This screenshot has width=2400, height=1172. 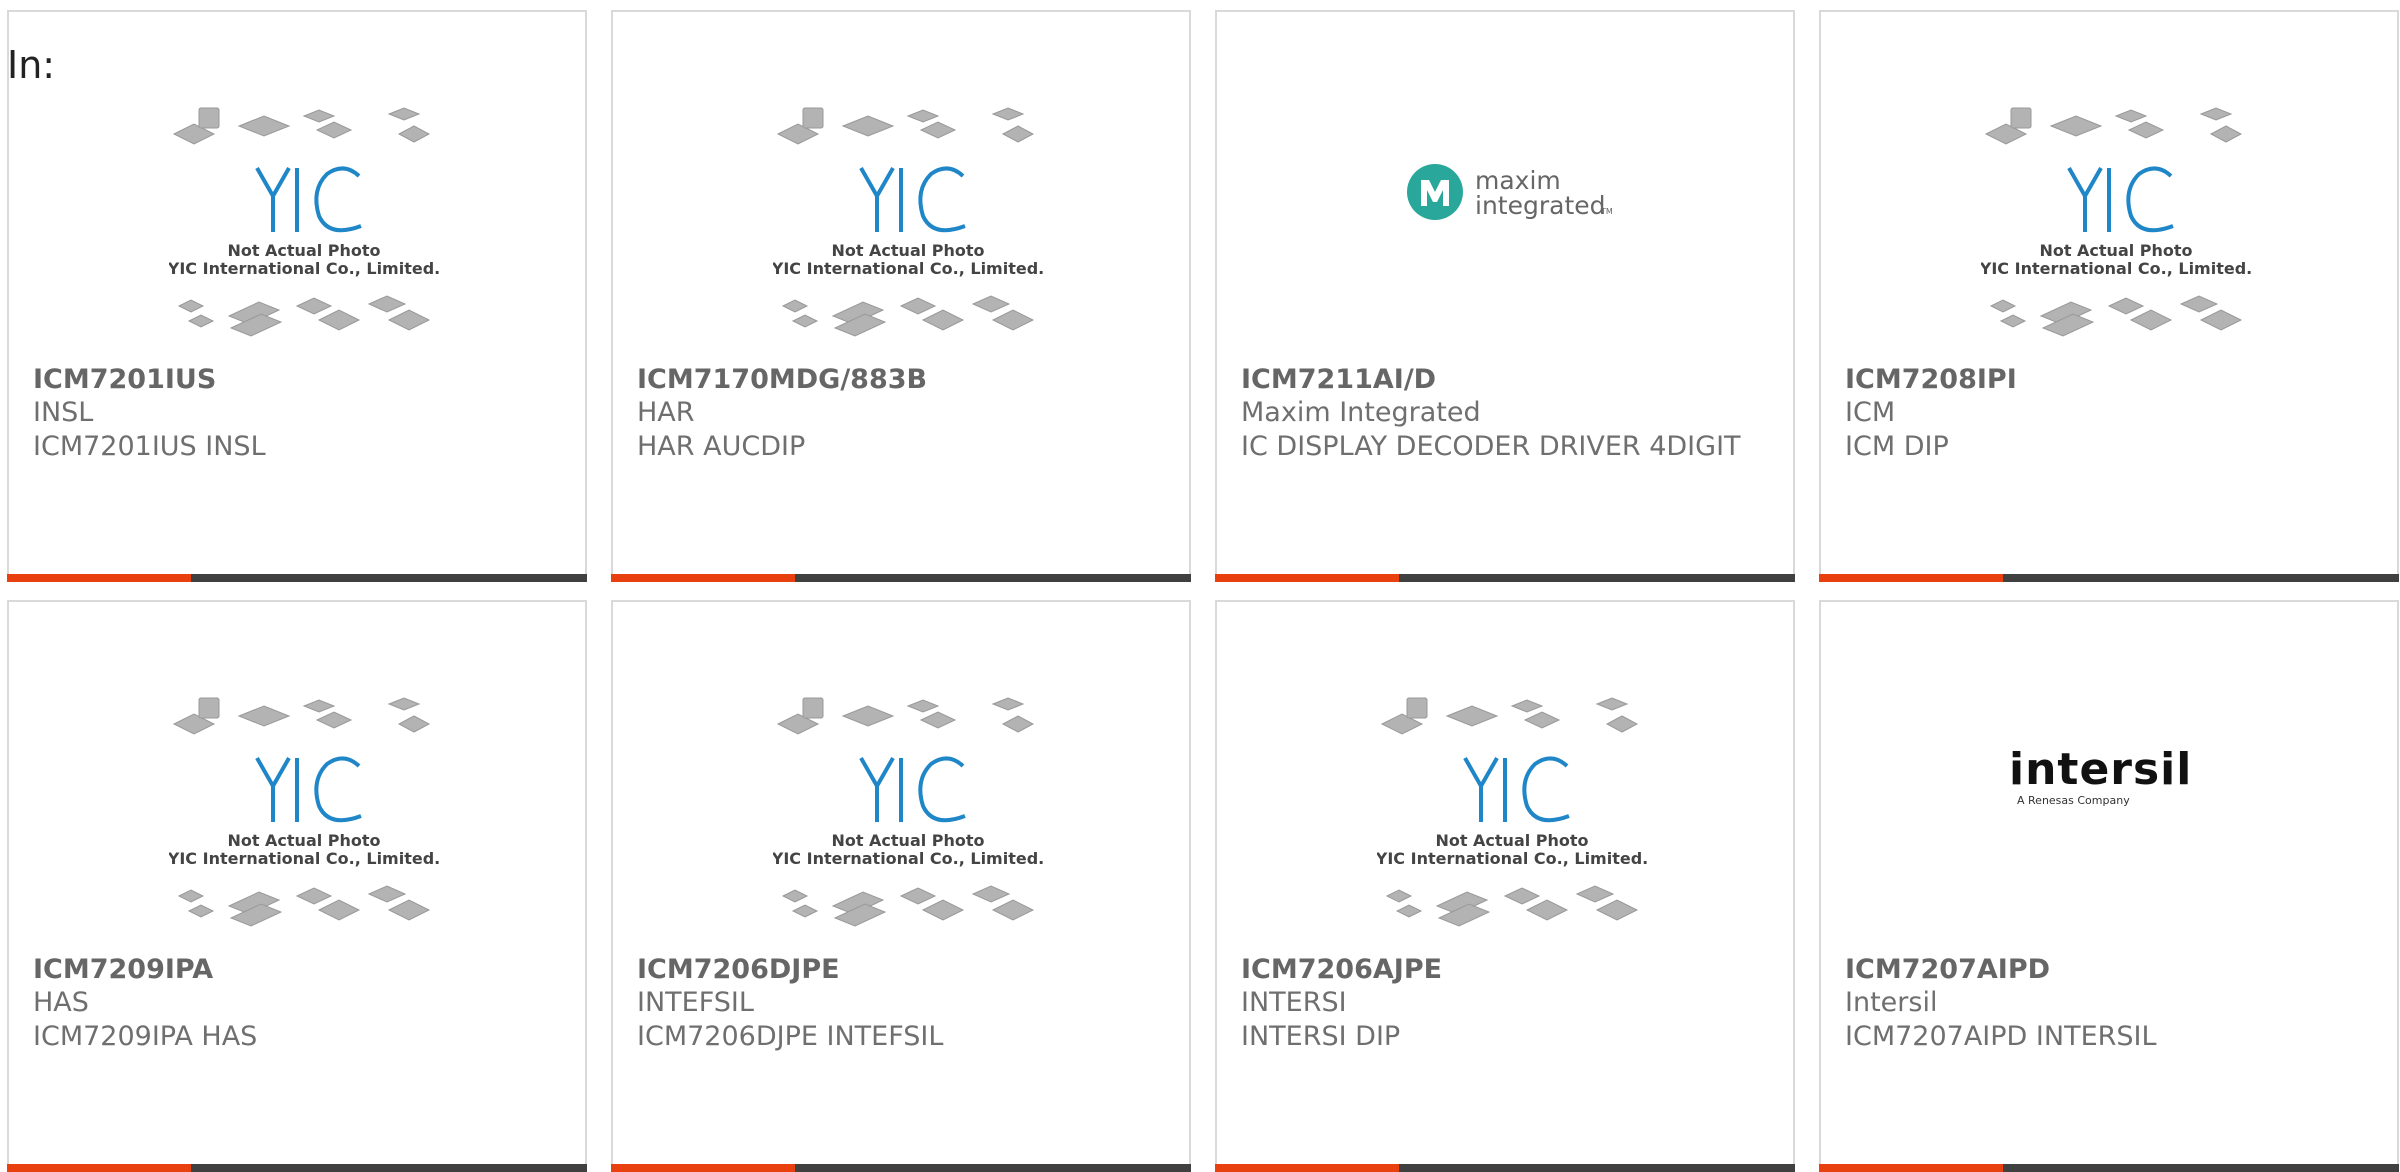 I want to click on description: ICM7207AIPD INTERSIL, so click(x=2001, y=1036).